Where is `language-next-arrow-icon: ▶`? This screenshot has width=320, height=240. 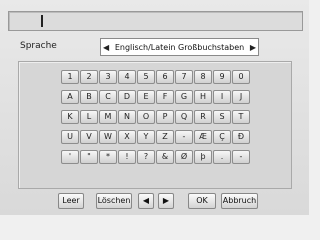
language-next-arrow-icon: ▶ is located at coordinates (253, 47).